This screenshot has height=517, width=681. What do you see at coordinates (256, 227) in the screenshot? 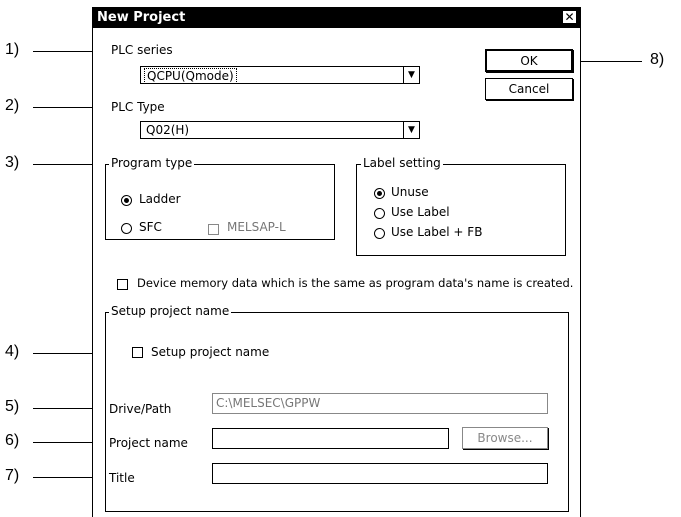
I see `melsap-label: MELSAP-L` at bounding box center [256, 227].